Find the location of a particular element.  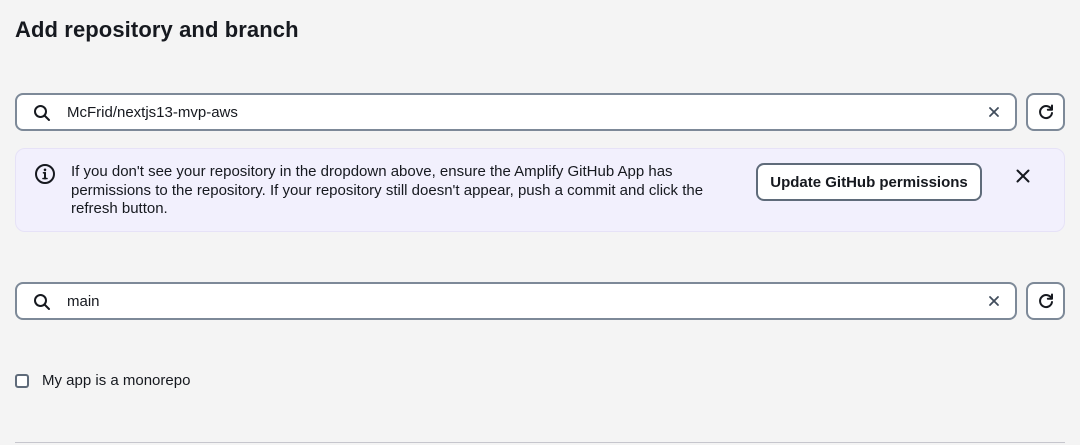

info-icon is located at coordinates (45, 174).